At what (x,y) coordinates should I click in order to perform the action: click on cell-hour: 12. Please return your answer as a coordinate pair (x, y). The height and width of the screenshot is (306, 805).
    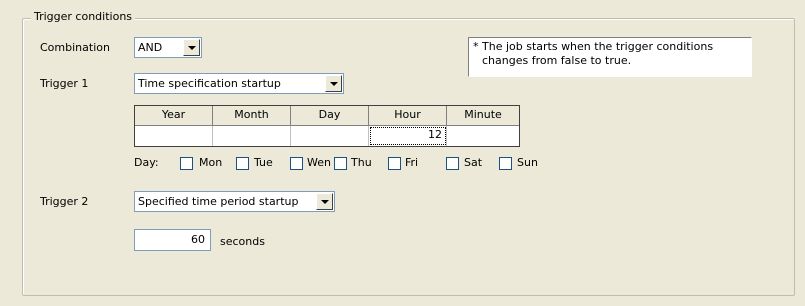
    Looking at the image, I should click on (408, 136).